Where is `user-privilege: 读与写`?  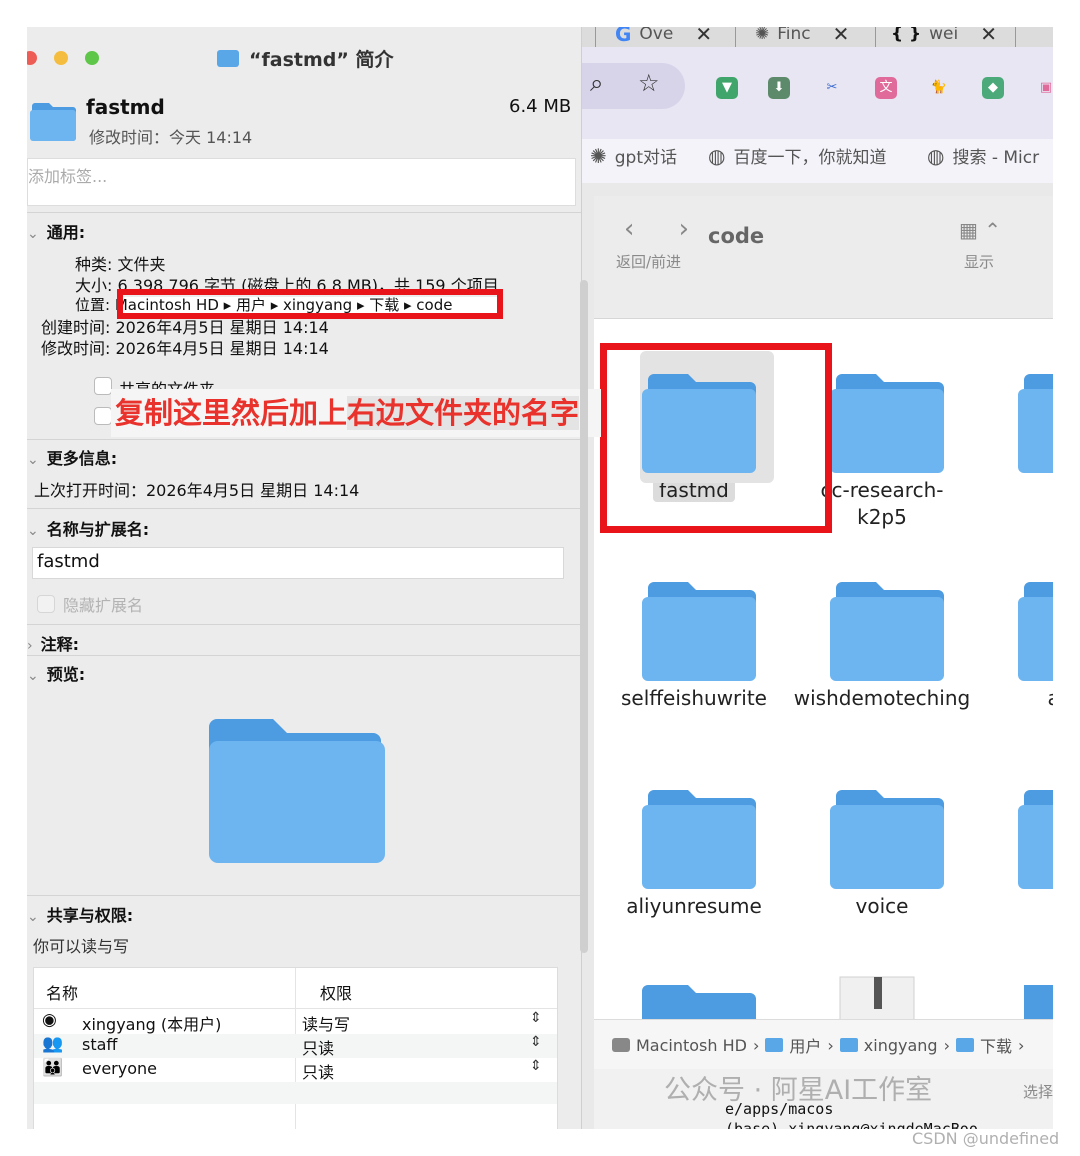
user-privilege: 读与写 is located at coordinates (326, 1023).